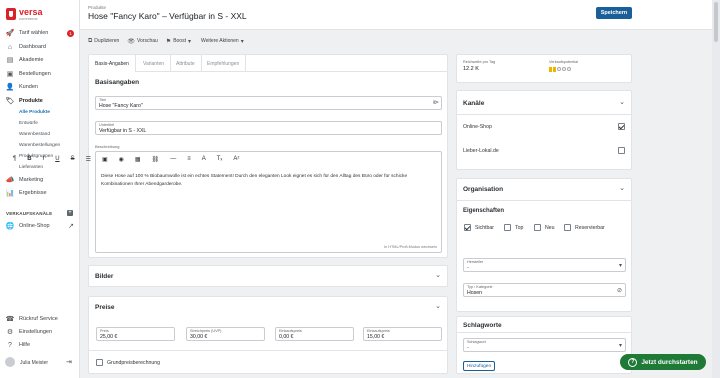 The image size is (720, 378). Describe the element at coordinates (57, 159) in the screenshot. I see `underline-icon: U` at that location.